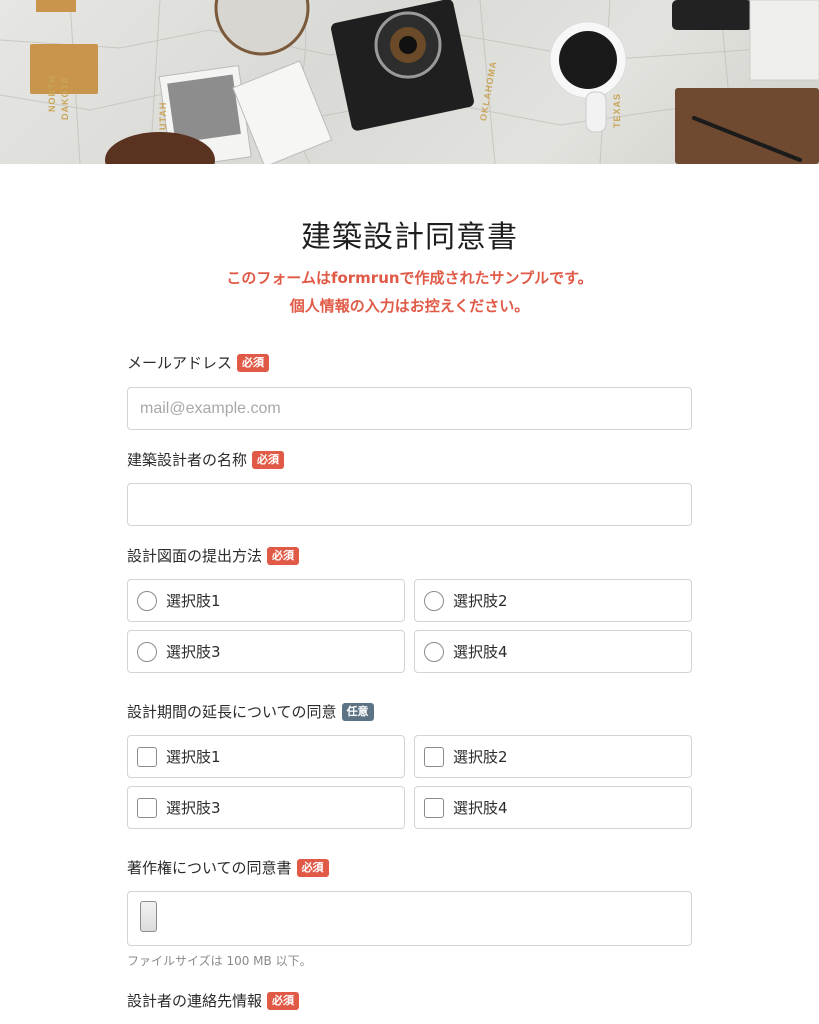 This screenshot has width=819, height=1024. Describe the element at coordinates (266, 600) in the screenshot. I see `submission-option-1: 選択肢1` at that location.